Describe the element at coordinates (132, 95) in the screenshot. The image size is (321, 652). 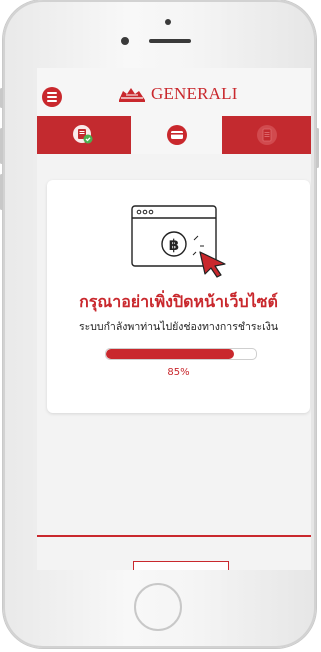
I see `generali-lion-icon` at that location.